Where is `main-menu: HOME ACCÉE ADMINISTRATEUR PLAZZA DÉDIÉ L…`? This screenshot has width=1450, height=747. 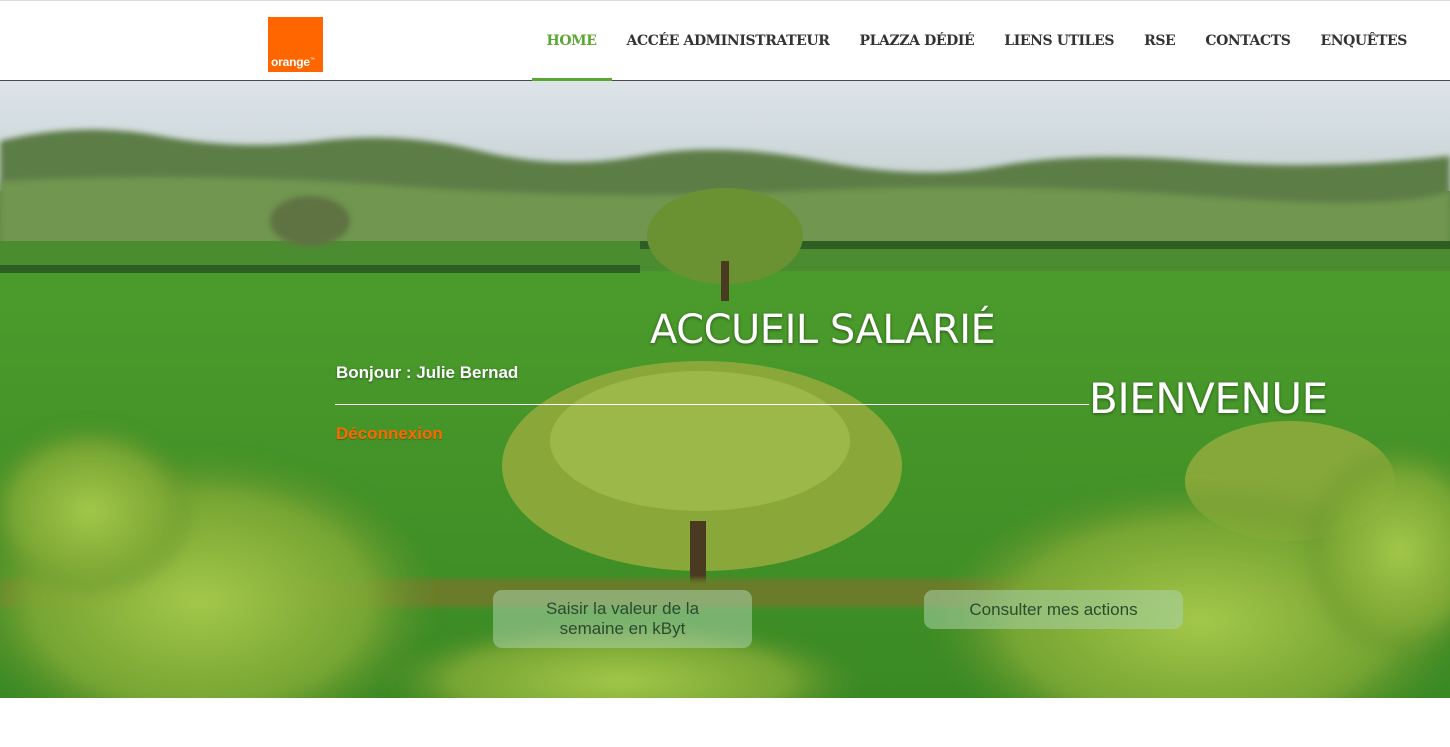
main-menu: HOME ACCÉE ADMINISTRATEUR PLAZZA DÉDIÉ L… is located at coordinates (976, 41).